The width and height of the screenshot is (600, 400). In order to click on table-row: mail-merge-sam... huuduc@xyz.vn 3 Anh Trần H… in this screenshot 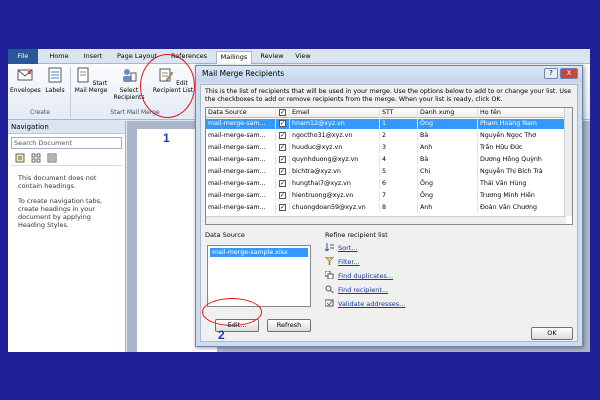, I will do `click(386, 148)`.